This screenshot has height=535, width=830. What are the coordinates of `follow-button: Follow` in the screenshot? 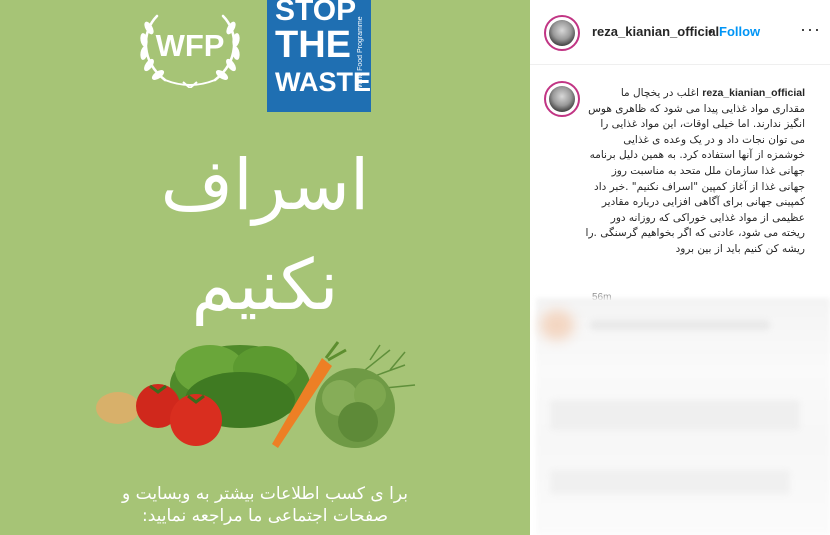 It's located at (739, 31).